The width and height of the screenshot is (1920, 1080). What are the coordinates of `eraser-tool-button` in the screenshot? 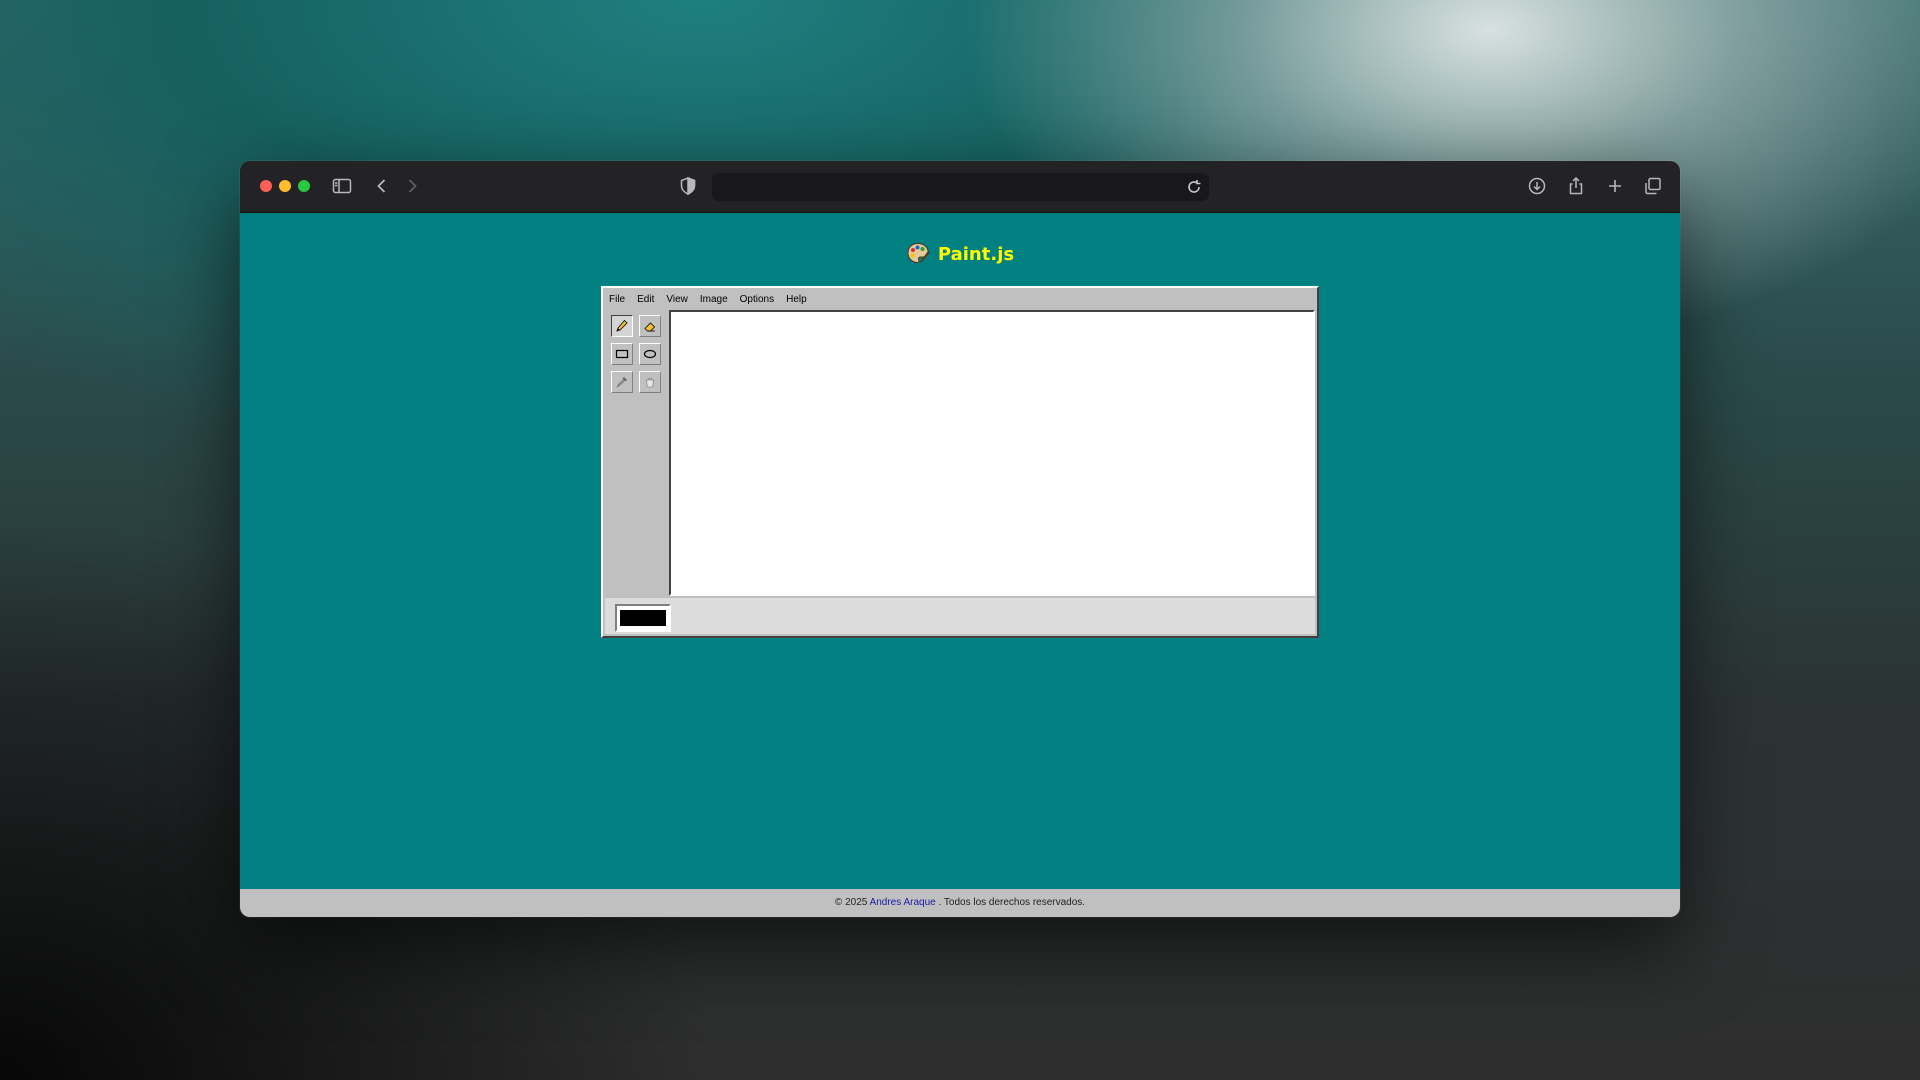 It's located at (650, 326).